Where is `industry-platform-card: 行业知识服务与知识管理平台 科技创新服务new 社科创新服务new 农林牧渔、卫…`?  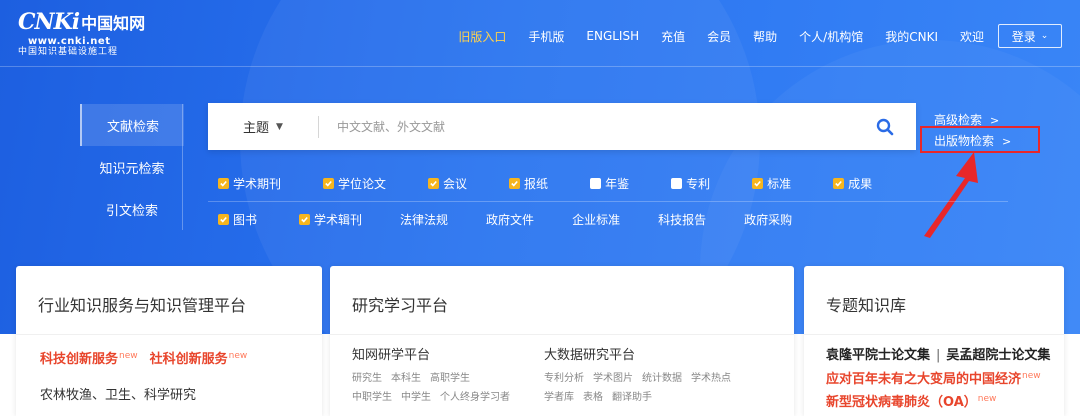
industry-platform-card: 行业知识服务与知识管理平台 科技创新服务new 社科创新服务new 农林牧渔、卫… is located at coordinates (169, 341).